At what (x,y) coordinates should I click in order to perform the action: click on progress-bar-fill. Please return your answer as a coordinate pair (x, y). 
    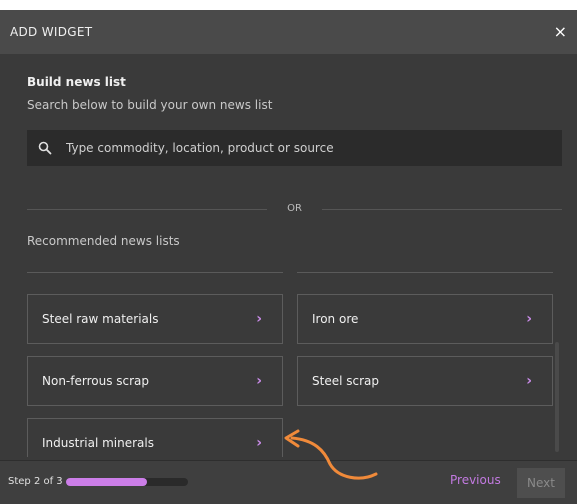
    Looking at the image, I should click on (107, 482).